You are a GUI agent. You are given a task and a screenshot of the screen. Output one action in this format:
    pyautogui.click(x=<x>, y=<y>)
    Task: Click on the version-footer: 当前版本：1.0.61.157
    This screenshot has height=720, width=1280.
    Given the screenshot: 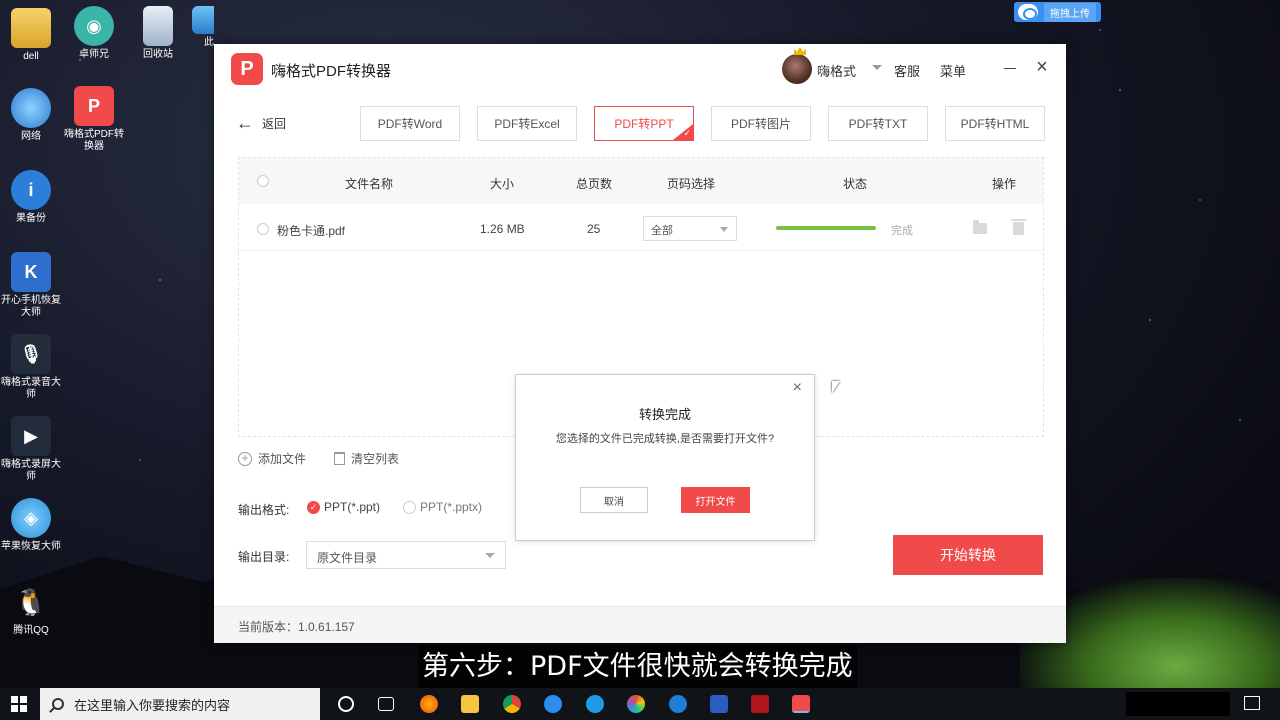 What is the action you would take?
    pyautogui.click(x=640, y=624)
    